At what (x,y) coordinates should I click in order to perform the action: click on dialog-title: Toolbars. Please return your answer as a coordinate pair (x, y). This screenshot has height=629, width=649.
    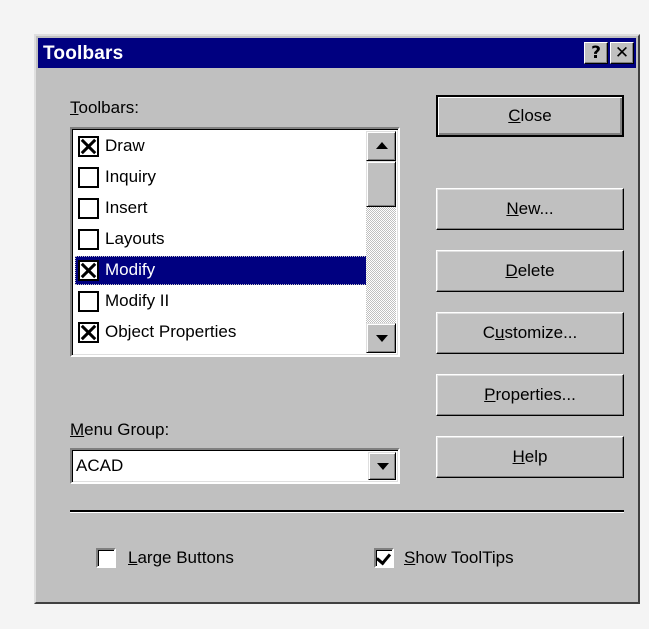
    Looking at the image, I should click on (83, 53).